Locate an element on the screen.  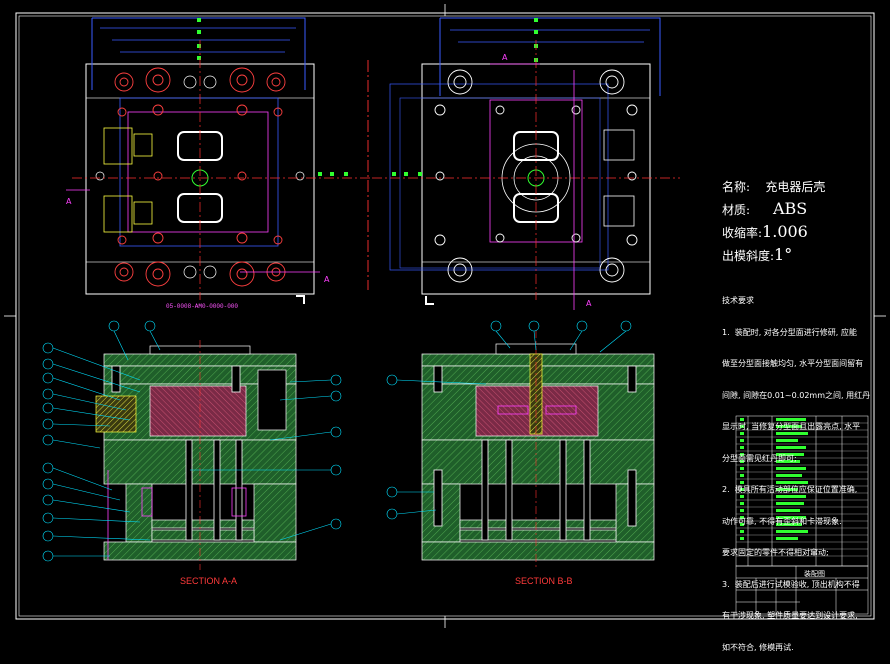
material-value: ABS is located at coordinates (790, 208).